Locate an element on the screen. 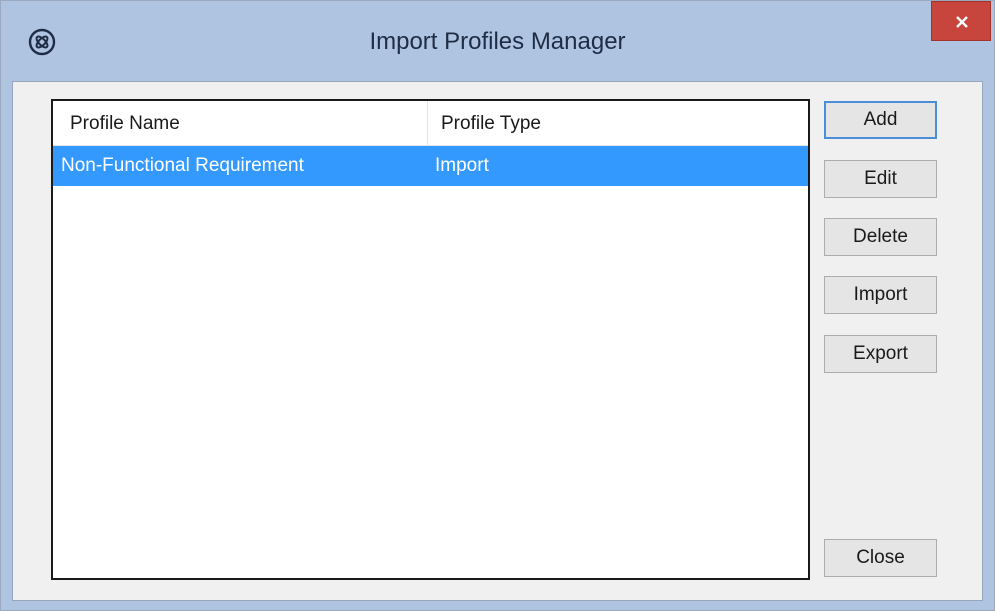 The width and height of the screenshot is (995, 611). row-profile-type: Import is located at coordinates (462, 165).